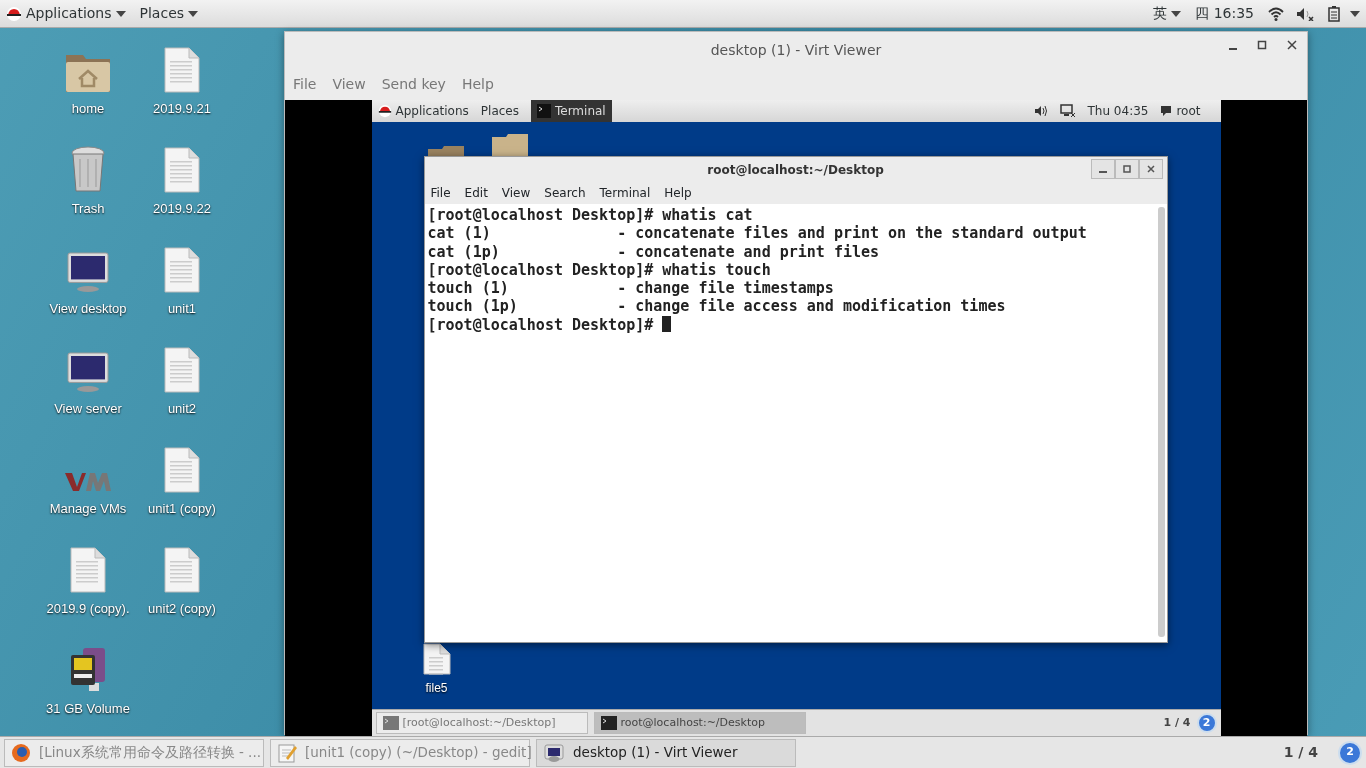 This screenshot has width=1366, height=768. What do you see at coordinates (653, 251) in the screenshot?
I see `terminal-line: cat (1p) - concatenate and print files` at bounding box center [653, 251].